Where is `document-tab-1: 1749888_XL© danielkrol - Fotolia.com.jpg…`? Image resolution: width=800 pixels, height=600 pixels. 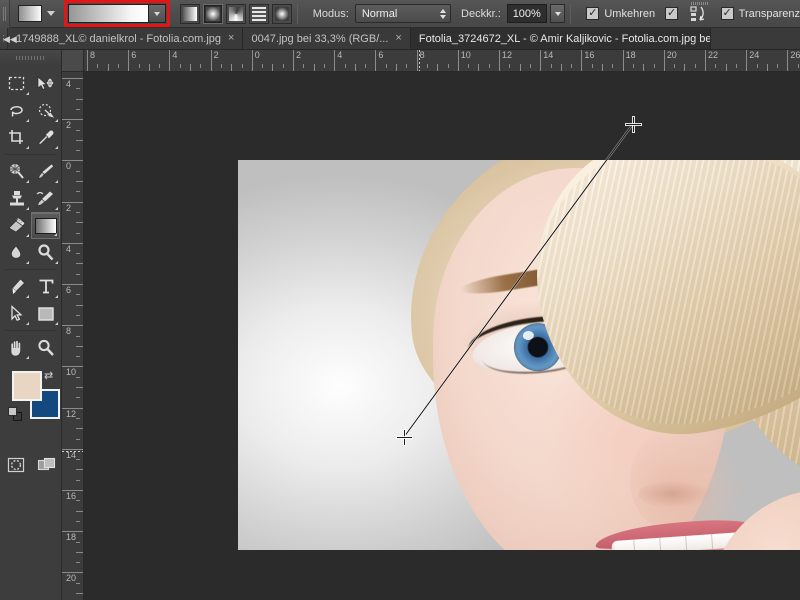
document-tab-1: 1749888_XL© danielkrol - Fotolia.com.jpg… is located at coordinates (126, 38).